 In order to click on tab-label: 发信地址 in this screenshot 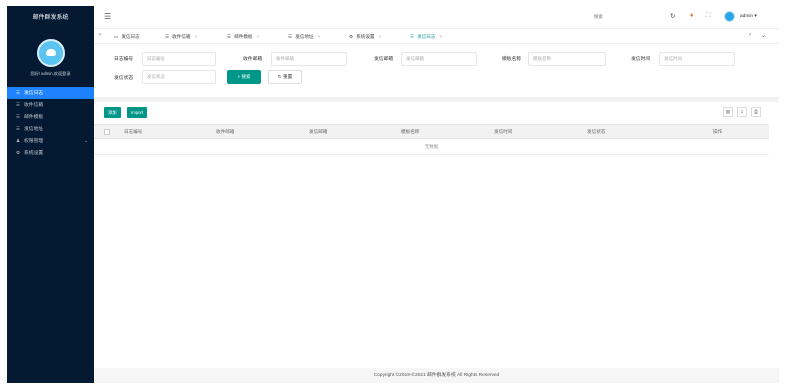, I will do `click(304, 36)`.